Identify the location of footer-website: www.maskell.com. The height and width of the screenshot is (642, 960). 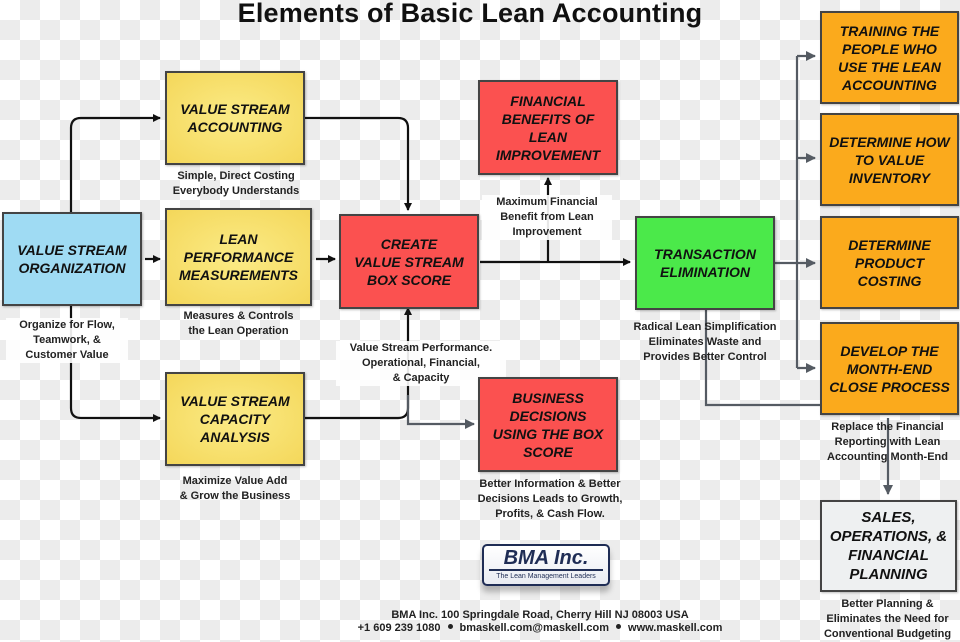
(675, 628).